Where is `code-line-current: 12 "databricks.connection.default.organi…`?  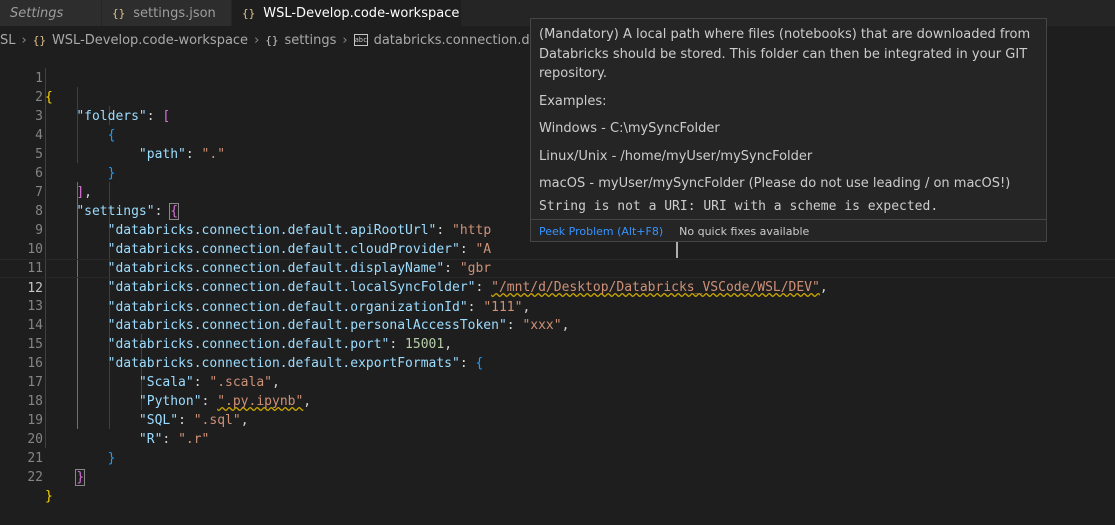
code-line-current: 12 "databricks.connection.default.organi… is located at coordinates (557, 287).